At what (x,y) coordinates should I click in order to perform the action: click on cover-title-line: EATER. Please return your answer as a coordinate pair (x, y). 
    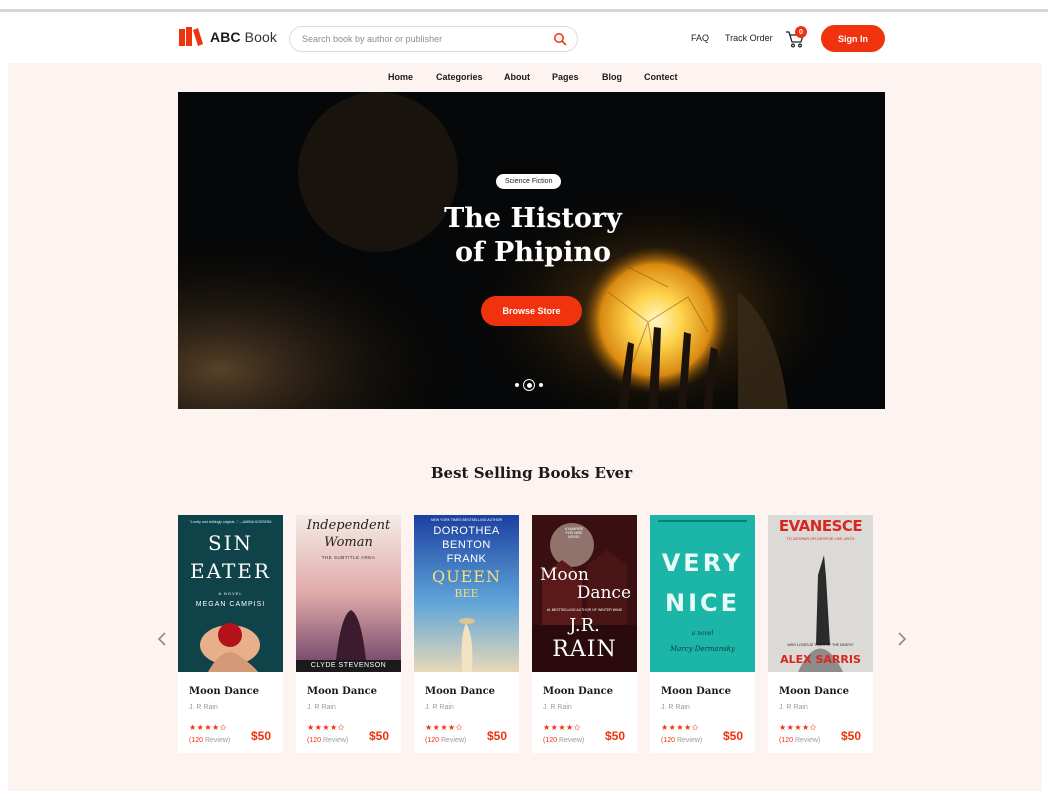
    Looking at the image, I should click on (230, 571).